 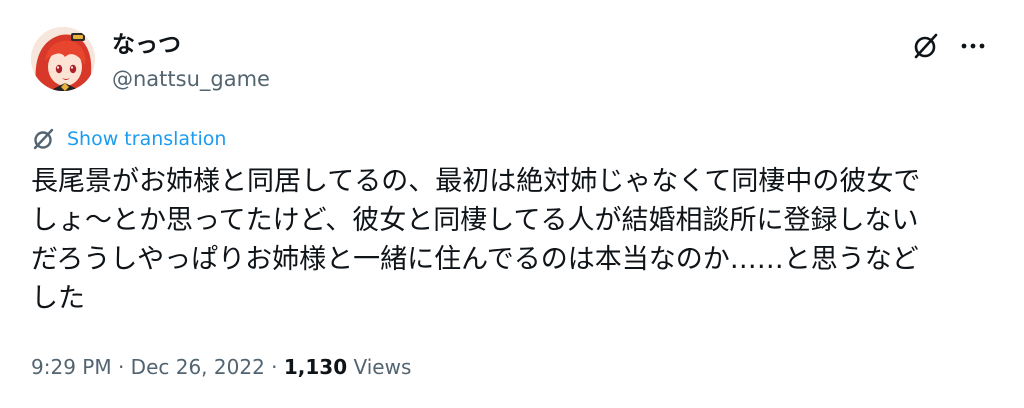 What do you see at coordinates (198, 367) in the screenshot?
I see `tweet-date: Dec 26, 2022` at bounding box center [198, 367].